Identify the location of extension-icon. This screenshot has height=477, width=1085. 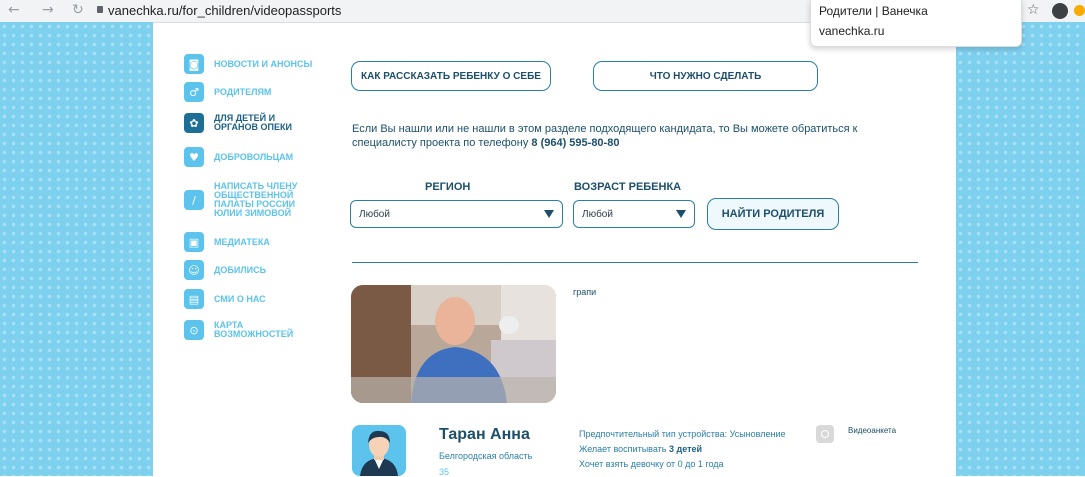
(1079, 10).